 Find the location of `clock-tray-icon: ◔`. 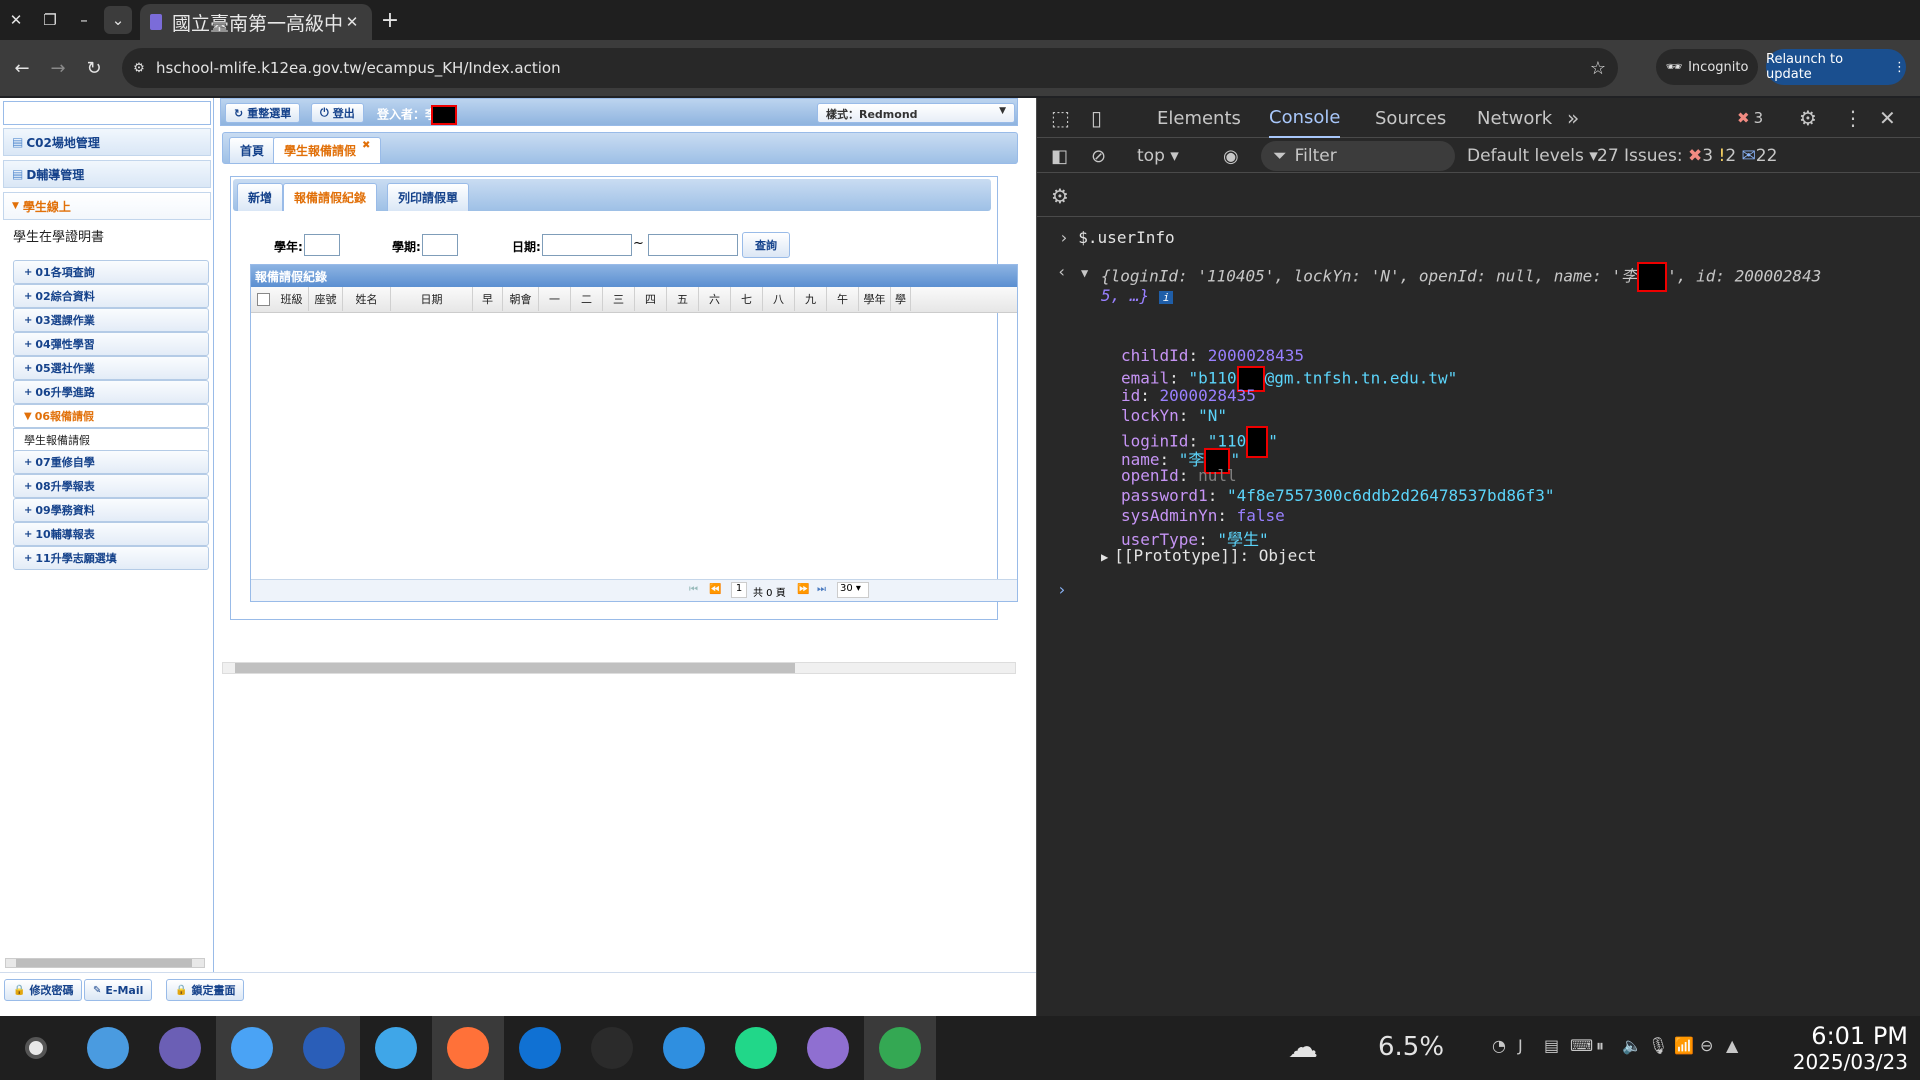

clock-tray-icon: ◔ is located at coordinates (1499, 1045).